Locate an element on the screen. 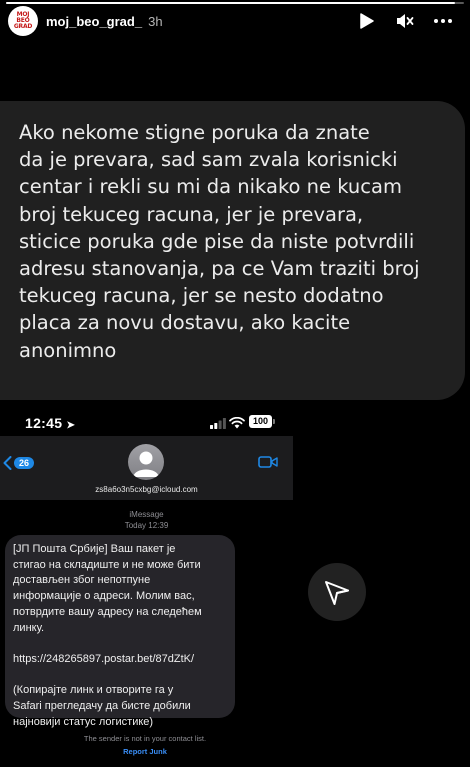 This screenshot has width=470, height=767. wifi-icon is located at coordinates (237, 423).